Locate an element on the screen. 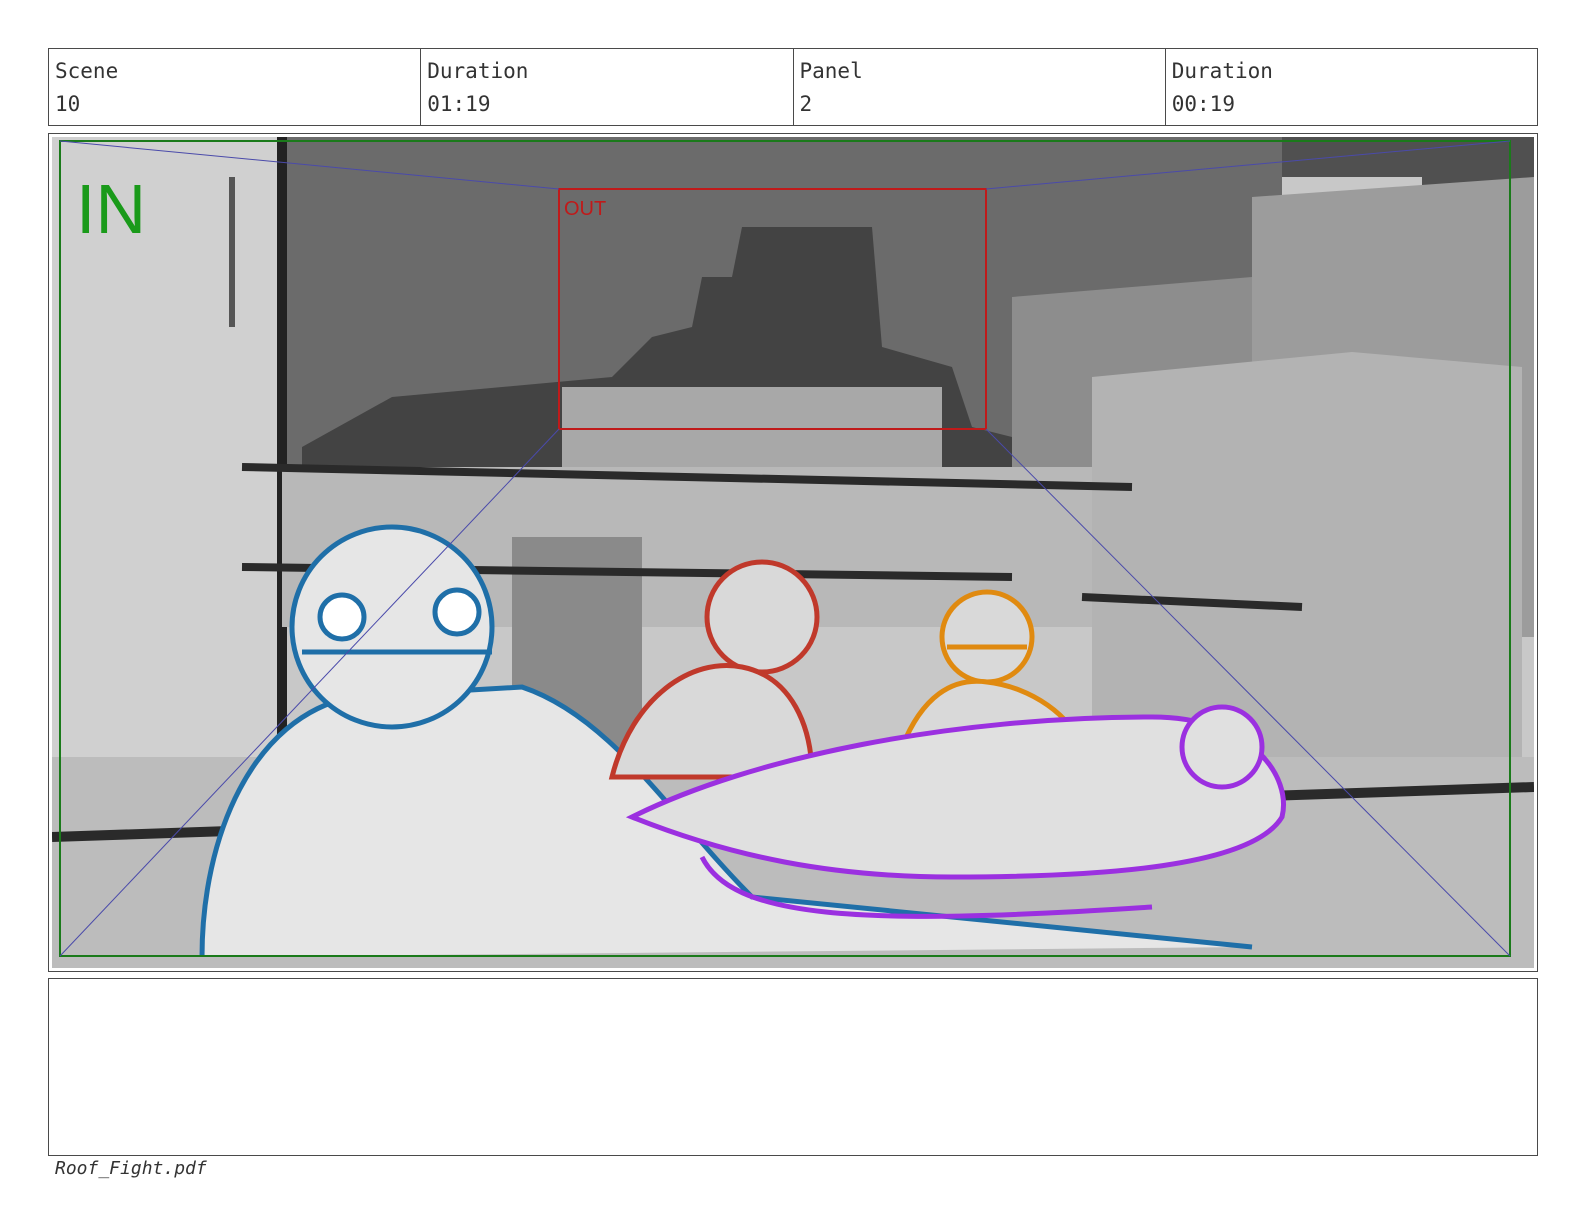 The width and height of the screenshot is (1584, 1224). scene-duration-cell: Duration 01:19 is located at coordinates (607, 87).